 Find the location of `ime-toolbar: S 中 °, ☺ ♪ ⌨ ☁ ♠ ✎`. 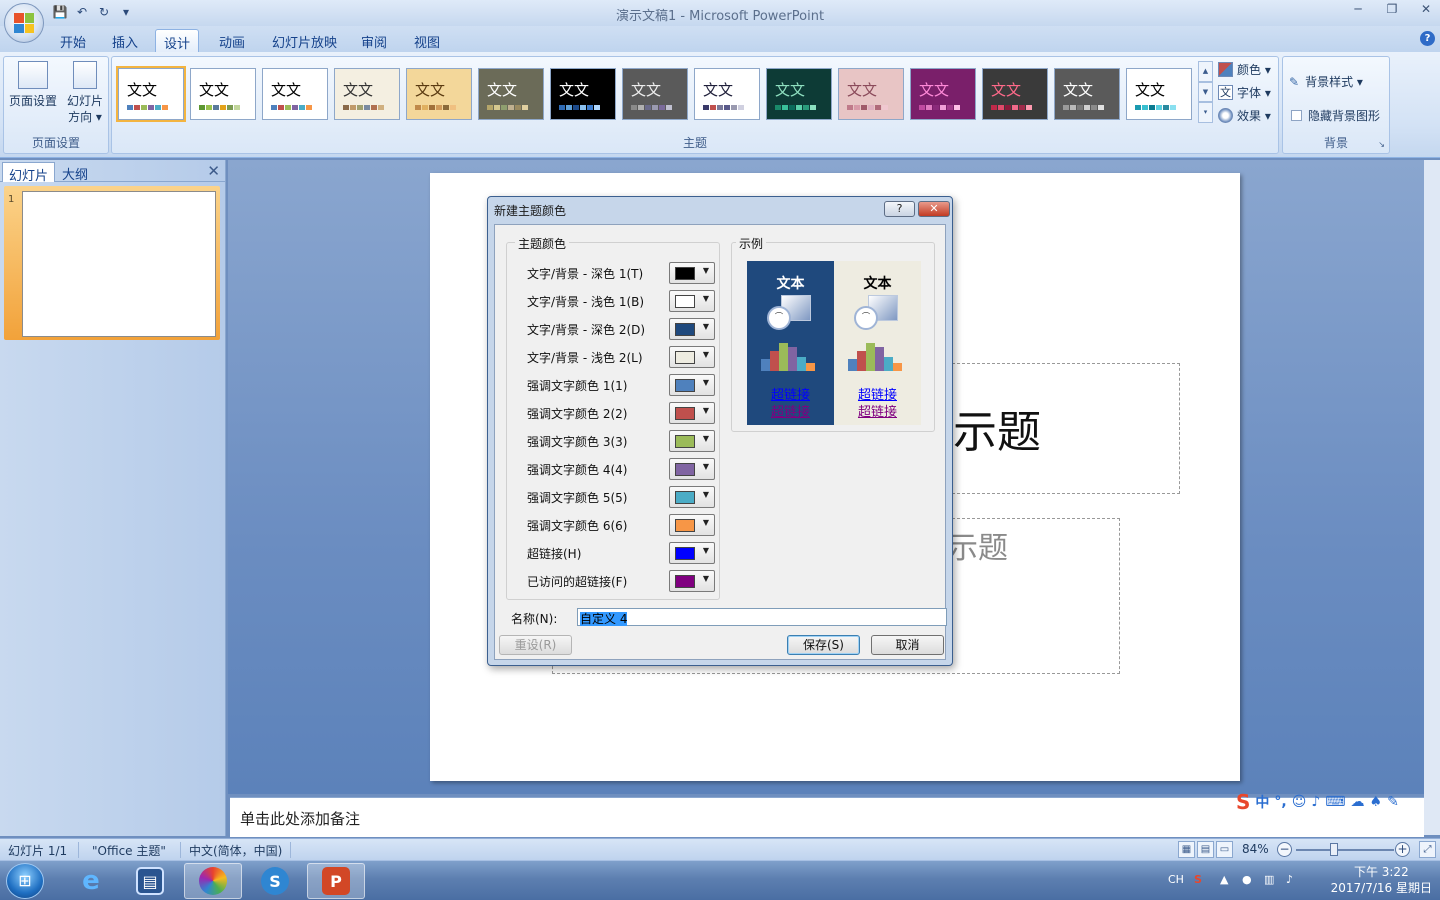

ime-toolbar: S 中 °, ☺ ♪ ⌨ ☁ ♠ ✎ is located at coordinates (1336, 802).